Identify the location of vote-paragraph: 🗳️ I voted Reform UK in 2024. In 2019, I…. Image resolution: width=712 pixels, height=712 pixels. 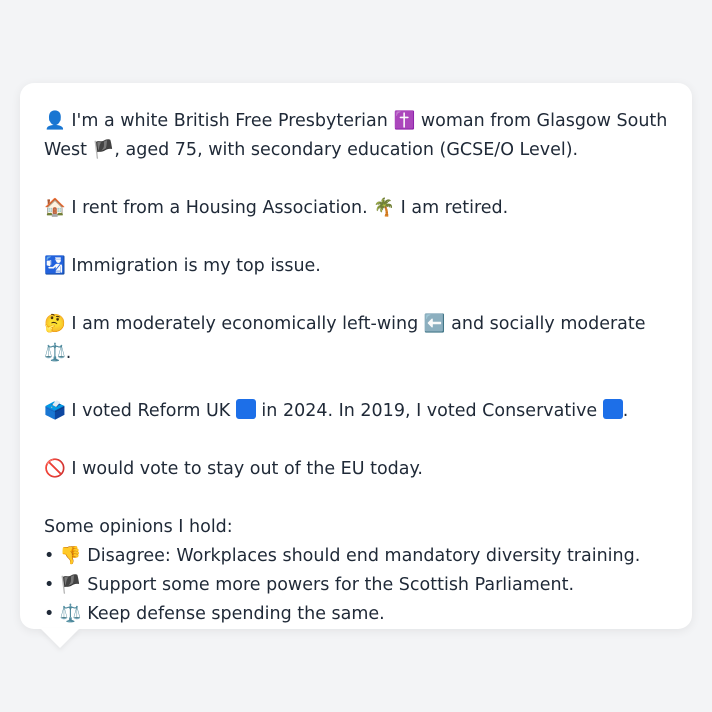
(358, 411).